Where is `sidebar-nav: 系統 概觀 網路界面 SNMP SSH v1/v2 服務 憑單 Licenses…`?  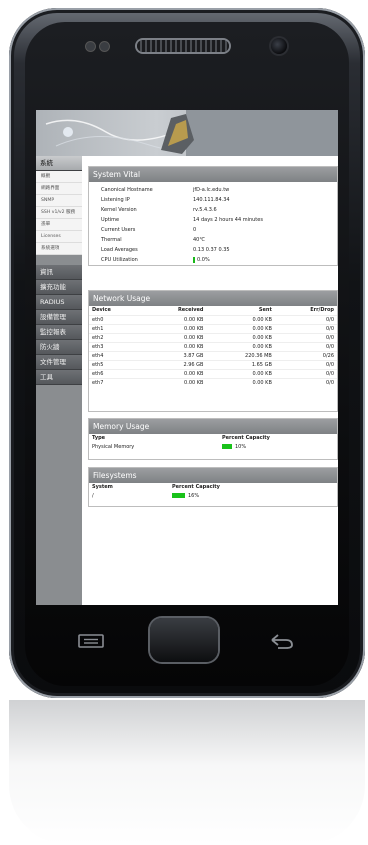 sidebar-nav: 系統 概觀 網路界面 SNMP SSH v1/v2 服務 憑單 Licenses… is located at coordinates (59, 380).